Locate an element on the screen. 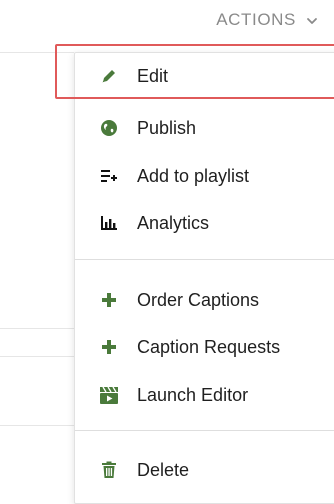 The height and width of the screenshot is (504, 334). menu-item-label: Delete is located at coordinates (163, 469).